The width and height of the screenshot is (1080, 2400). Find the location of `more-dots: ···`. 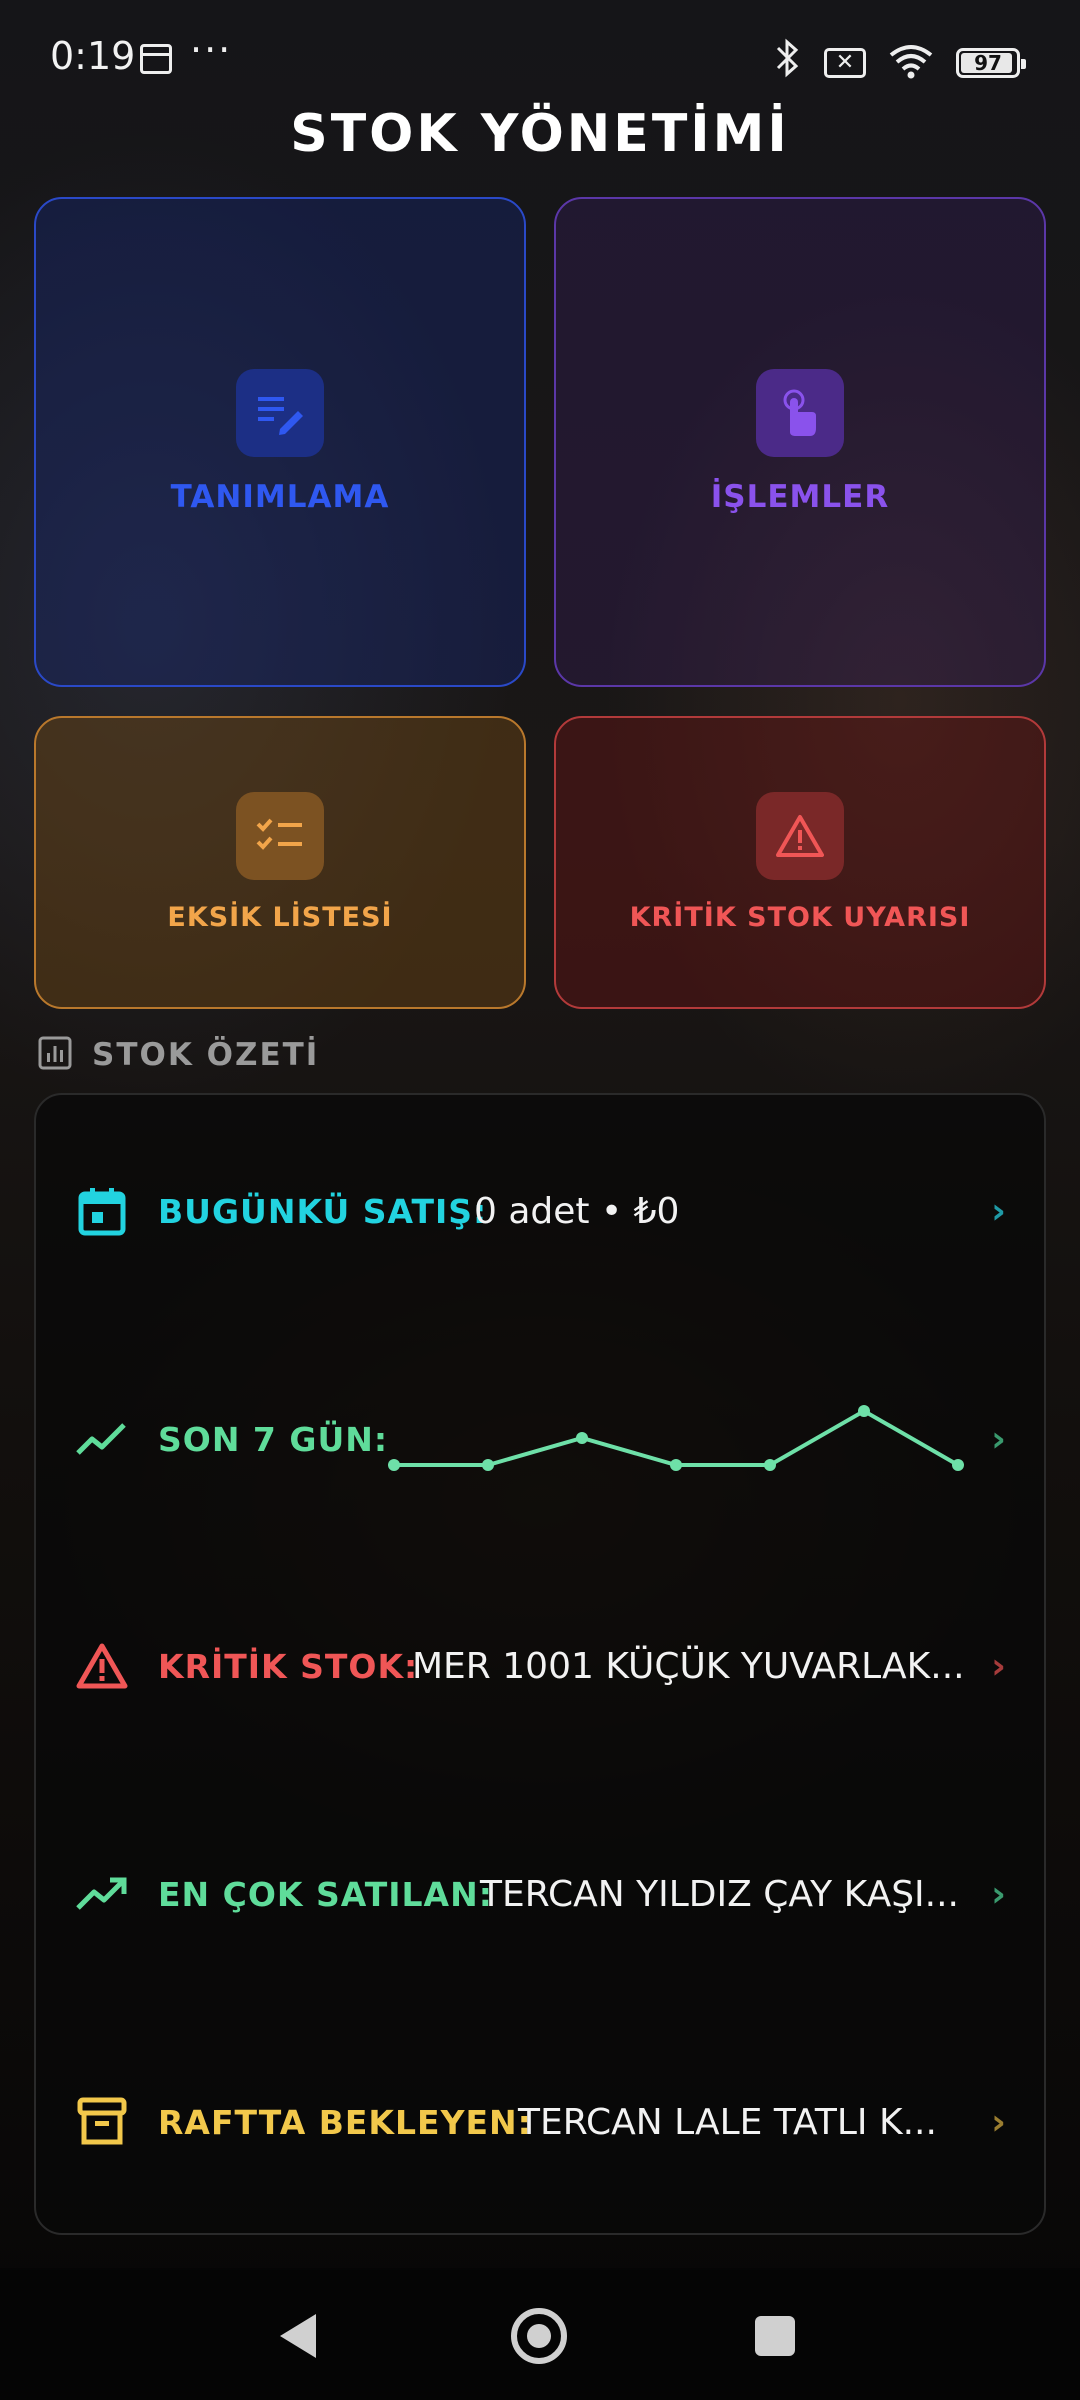

more-dots: ··· is located at coordinates (211, 50).